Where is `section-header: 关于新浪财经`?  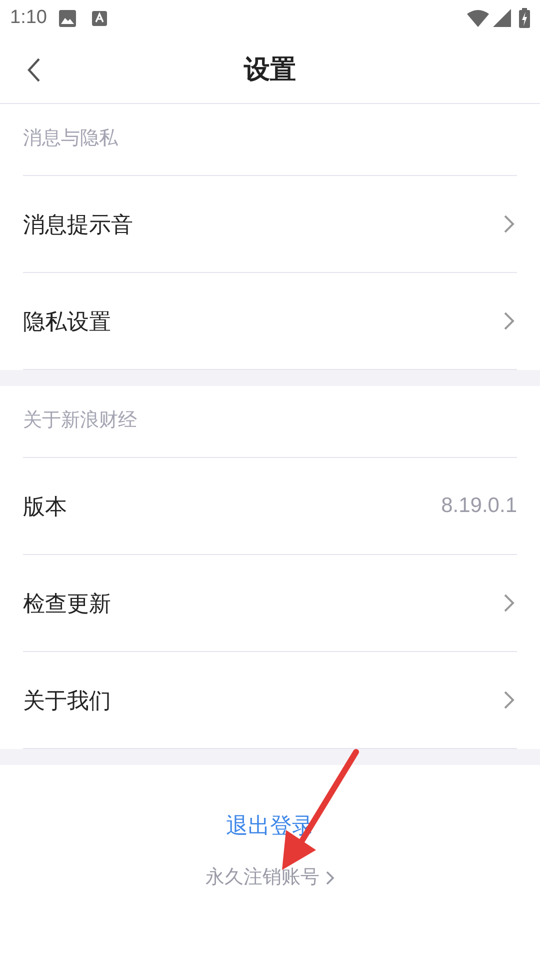
section-header: 关于新浪财经 is located at coordinates (80, 421).